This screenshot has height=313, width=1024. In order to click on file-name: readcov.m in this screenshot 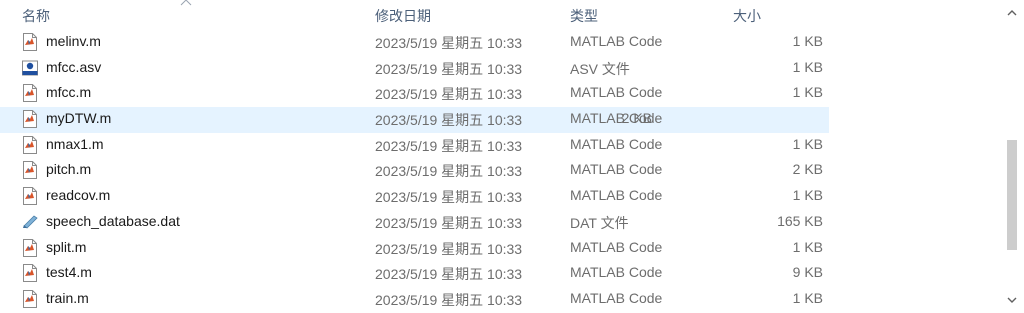, I will do `click(78, 195)`.